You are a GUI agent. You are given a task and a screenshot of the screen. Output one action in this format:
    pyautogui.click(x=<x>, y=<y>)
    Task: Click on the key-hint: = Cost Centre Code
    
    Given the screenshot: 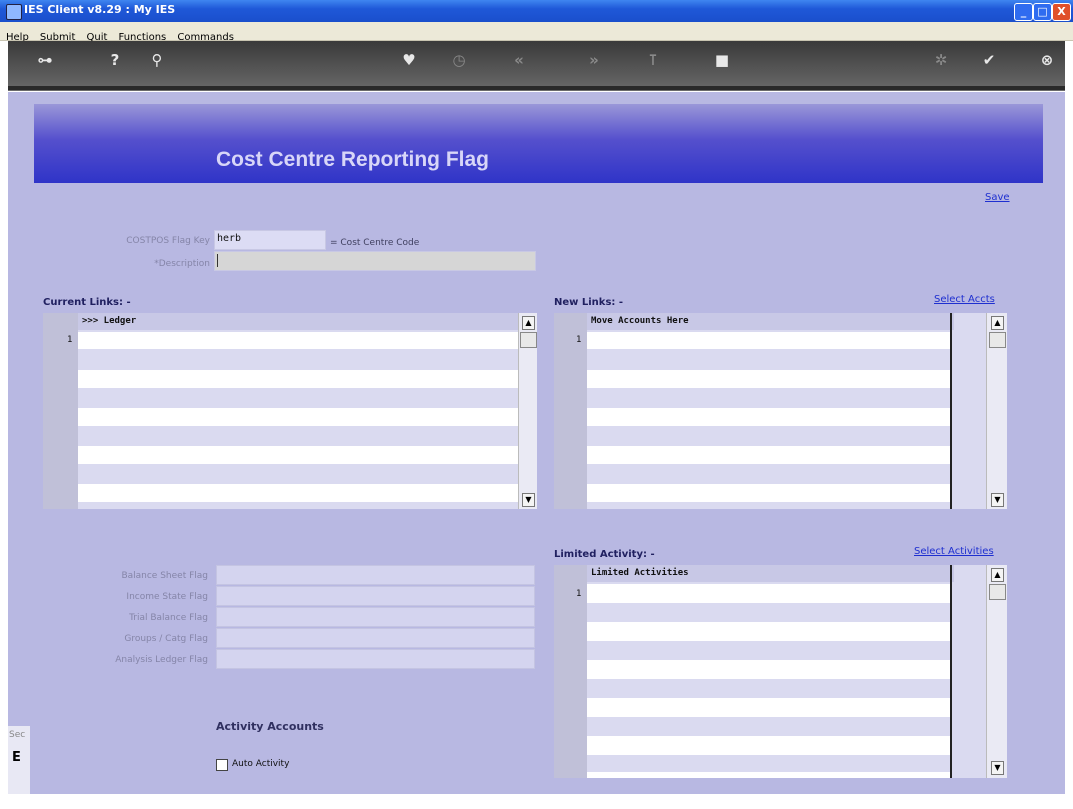 What is the action you would take?
    pyautogui.click(x=375, y=243)
    